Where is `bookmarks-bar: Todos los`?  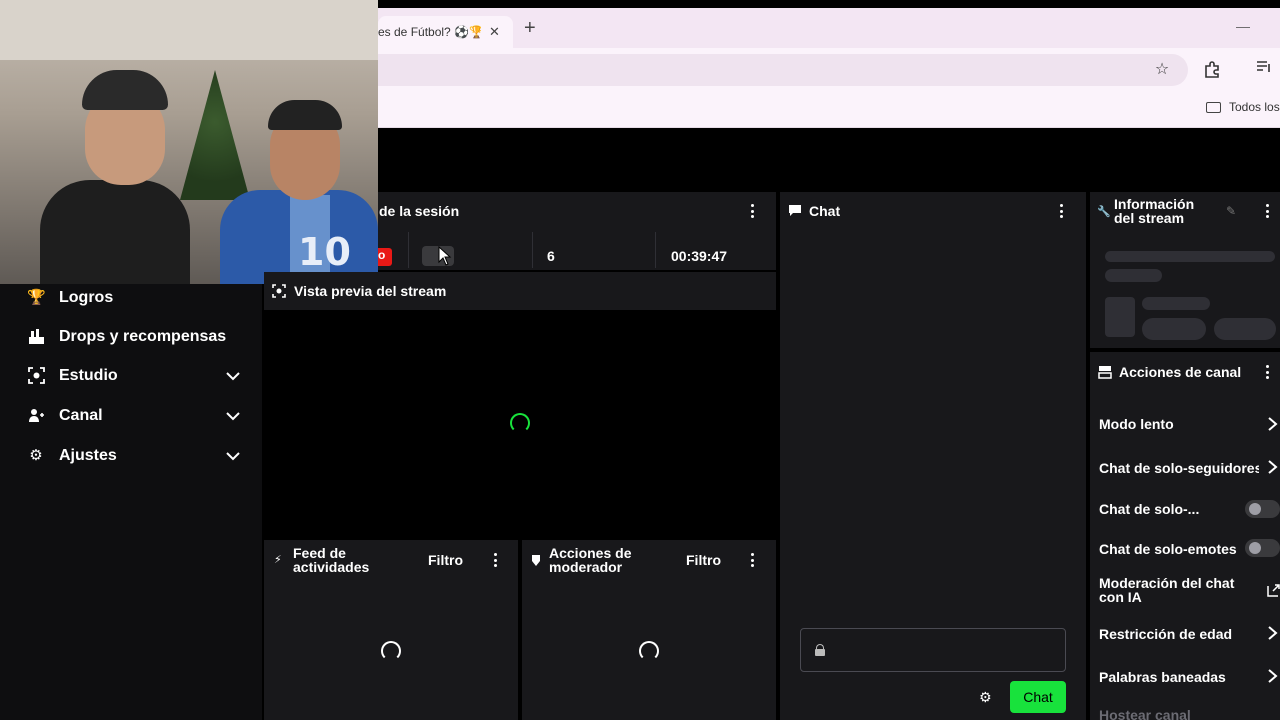
bookmarks-bar: Todos los is located at coordinates (829, 110).